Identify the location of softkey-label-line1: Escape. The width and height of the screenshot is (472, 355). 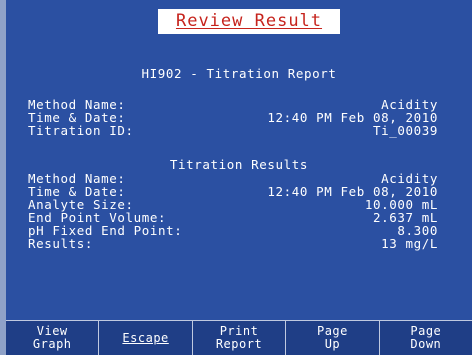
(145, 337).